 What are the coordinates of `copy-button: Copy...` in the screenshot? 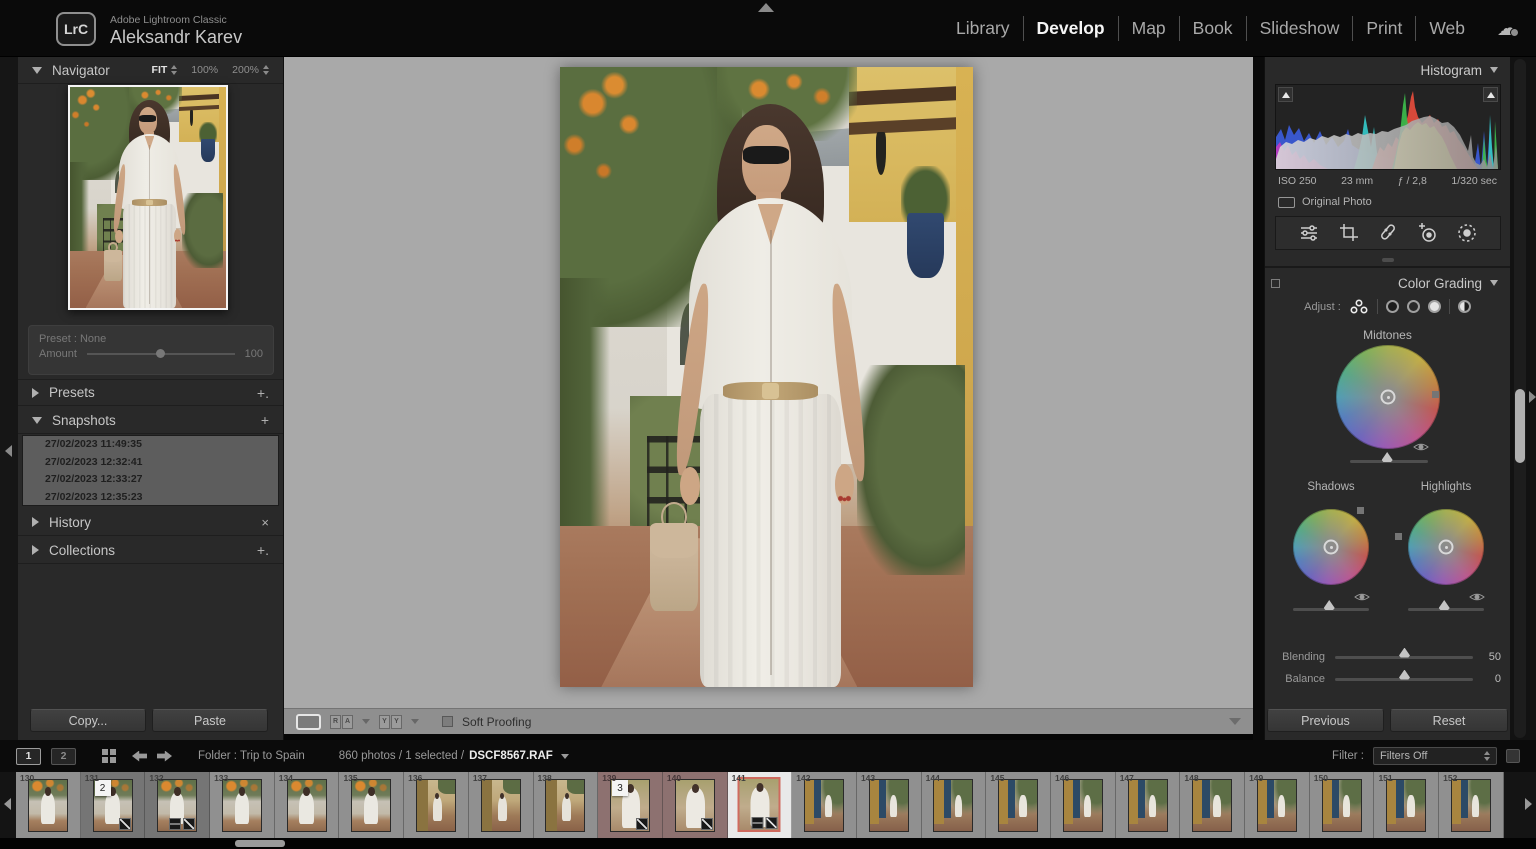 It's located at (88, 720).